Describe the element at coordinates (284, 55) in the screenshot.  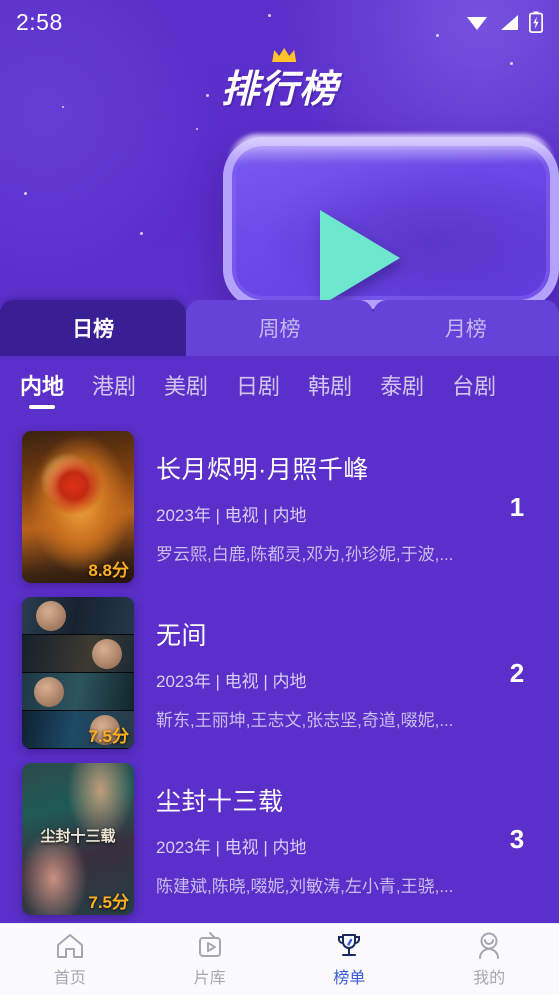
I see `crown-icon` at that location.